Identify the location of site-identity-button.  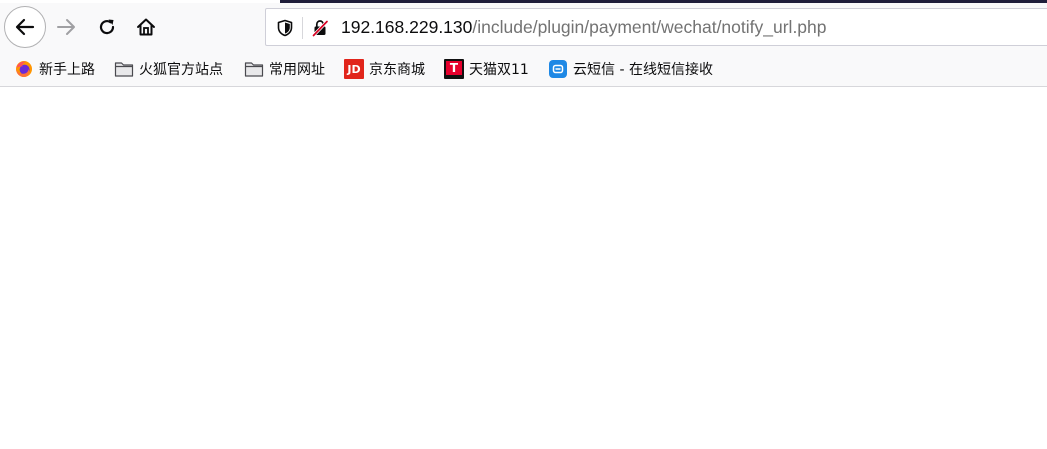
(320, 28).